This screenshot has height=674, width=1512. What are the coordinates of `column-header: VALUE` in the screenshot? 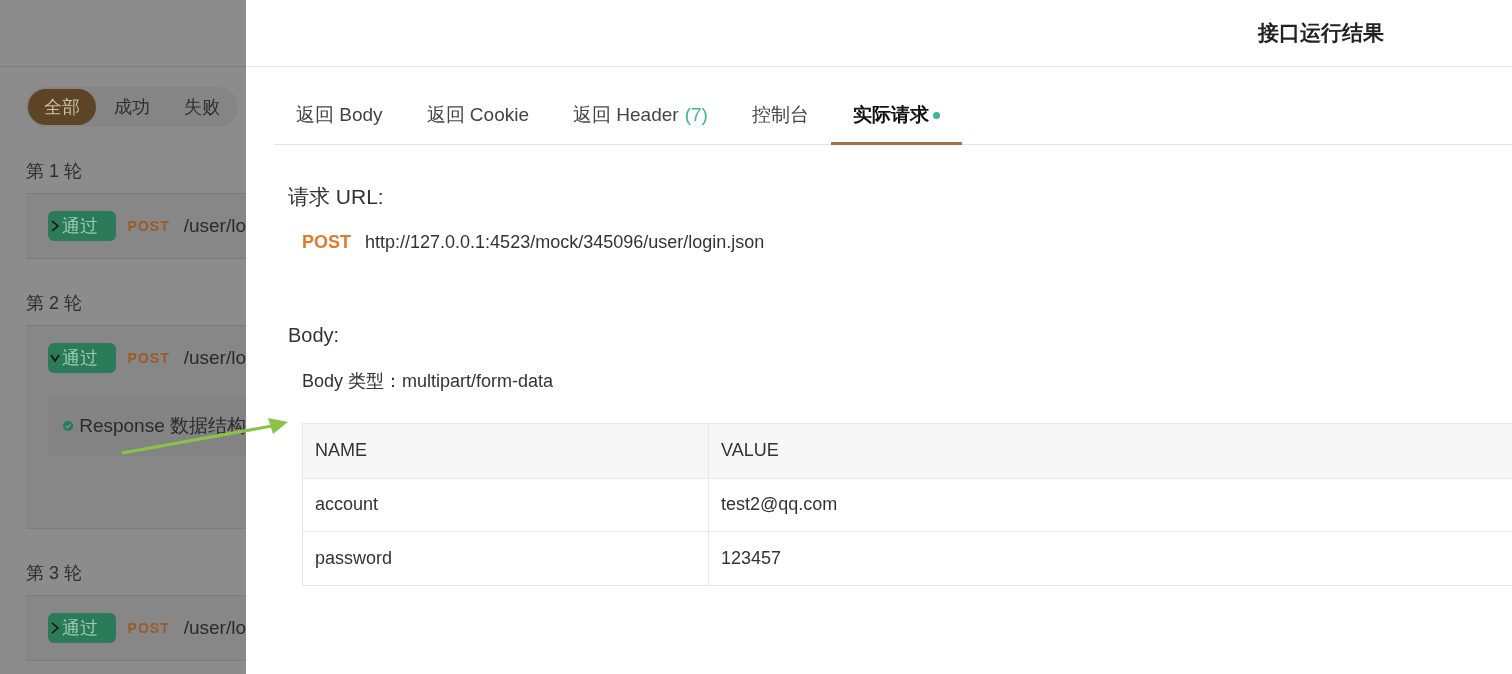 It's located at (750, 450).